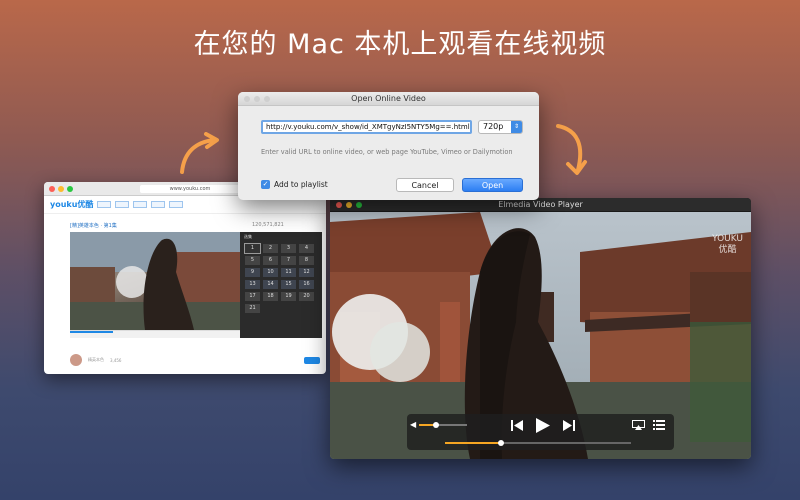  I want to click on breadcrumb: [精]英雄本色 · 第1集, so click(93, 225).